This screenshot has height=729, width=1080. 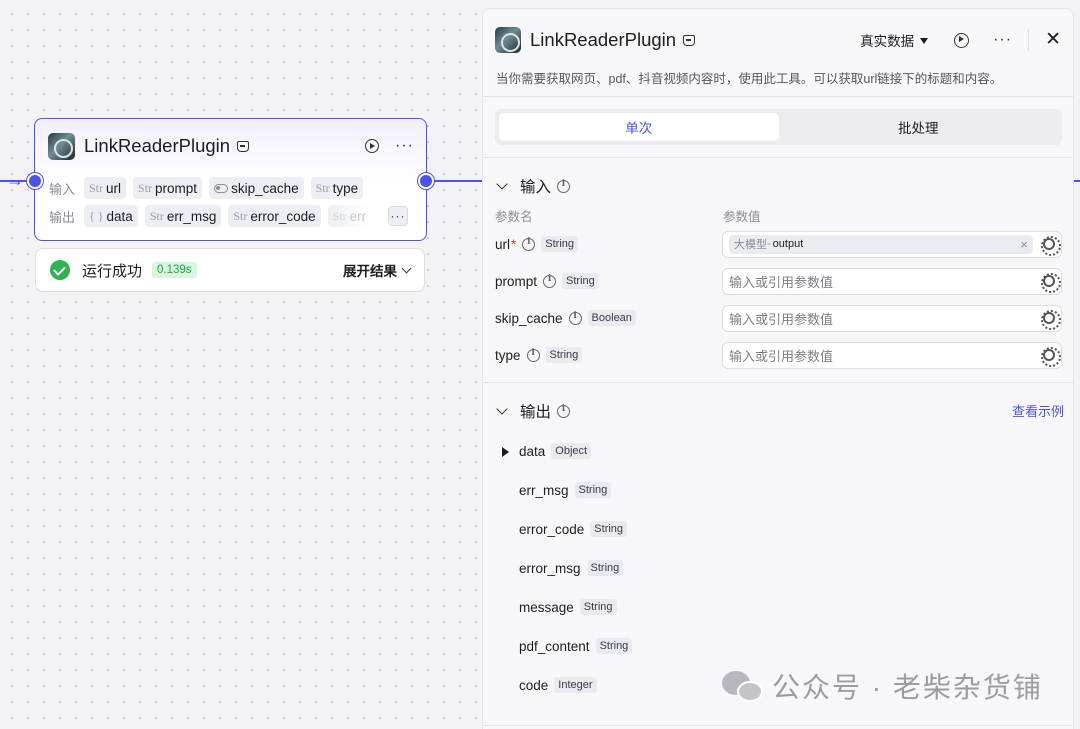 I want to click on run-status-text: 运行成功, so click(x=112, y=271).